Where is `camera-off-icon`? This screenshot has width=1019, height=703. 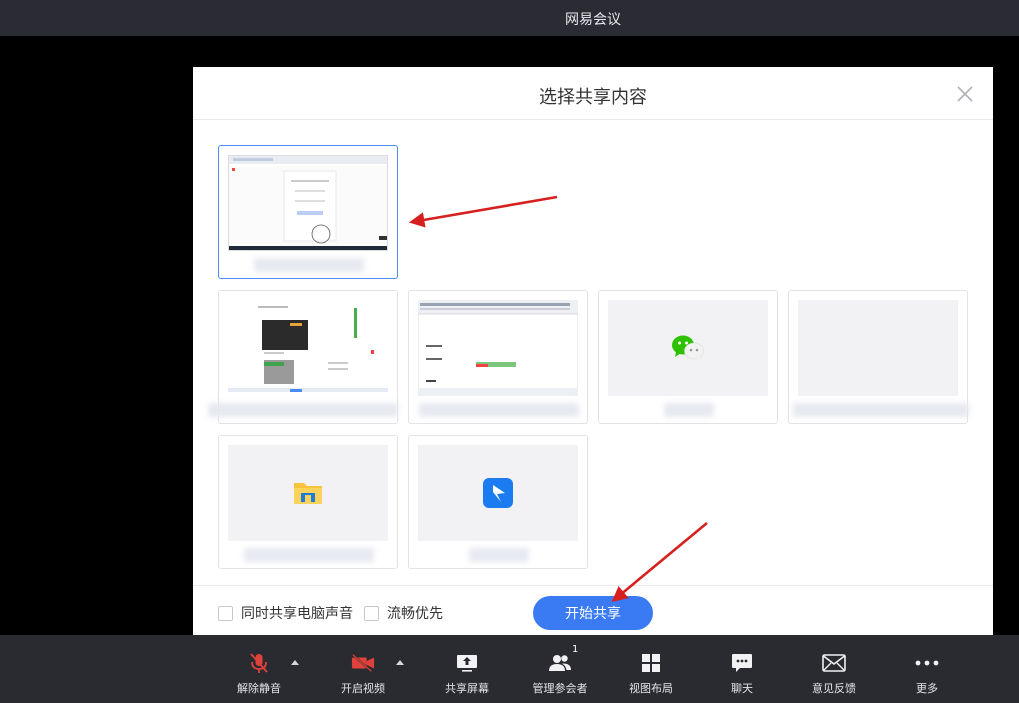 camera-off-icon is located at coordinates (363, 663).